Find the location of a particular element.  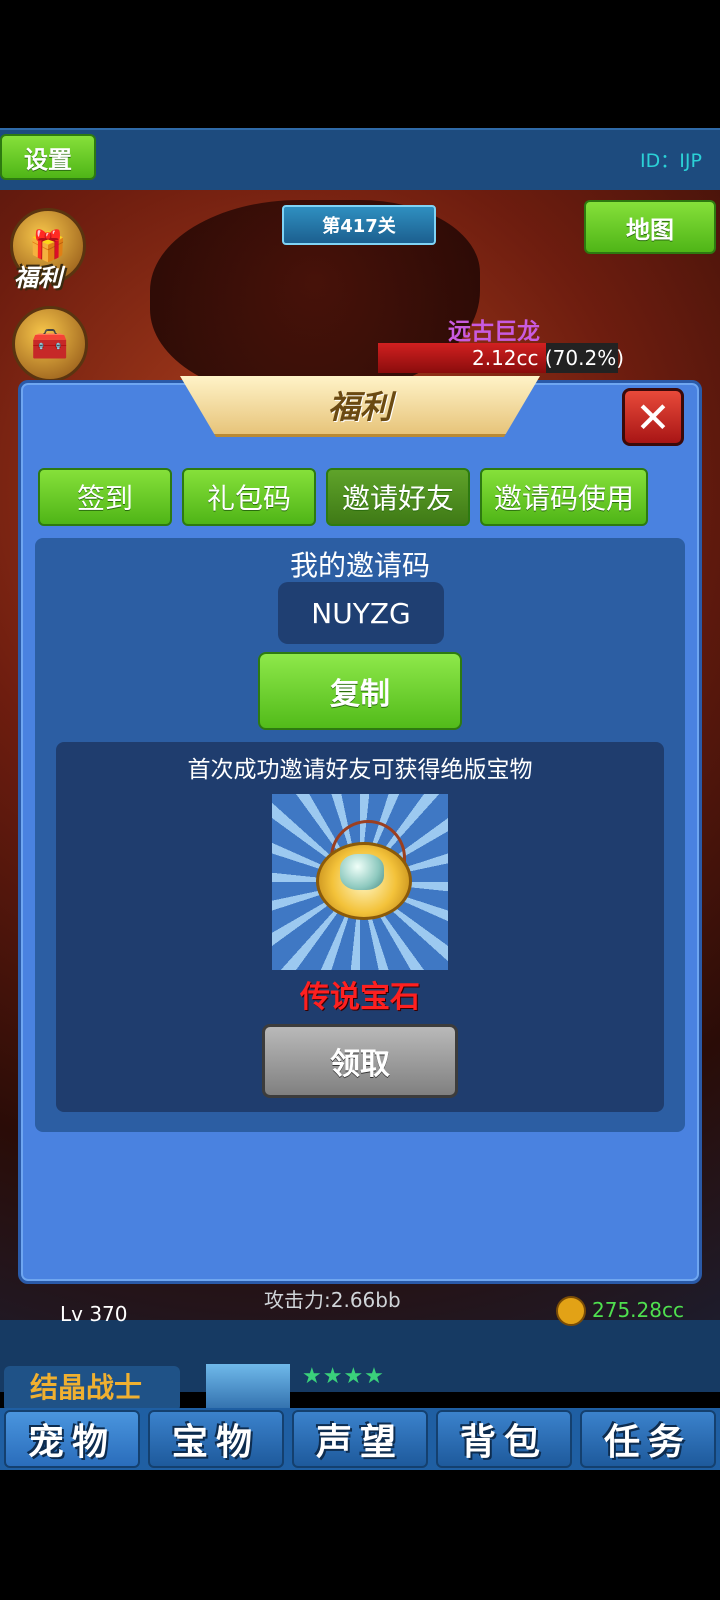

my-invite-code-label: 我的邀请码 is located at coordinates (359, 565).